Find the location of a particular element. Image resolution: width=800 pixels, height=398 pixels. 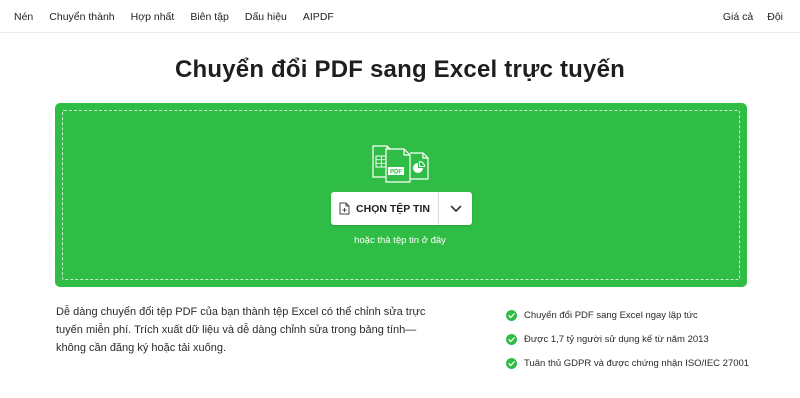

nav-convert: Chuyển thành is located at coordinates (81, 17).